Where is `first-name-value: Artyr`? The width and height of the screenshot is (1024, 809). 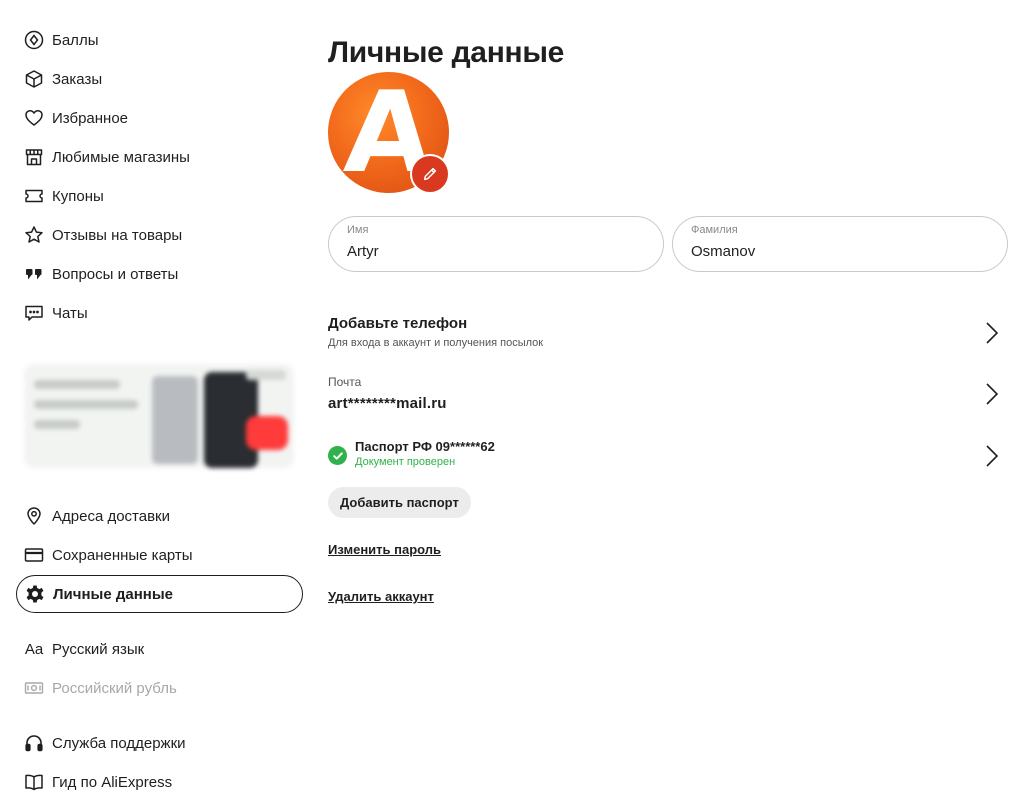
first-name-value: Artyr is located at coordinates (496, 251).